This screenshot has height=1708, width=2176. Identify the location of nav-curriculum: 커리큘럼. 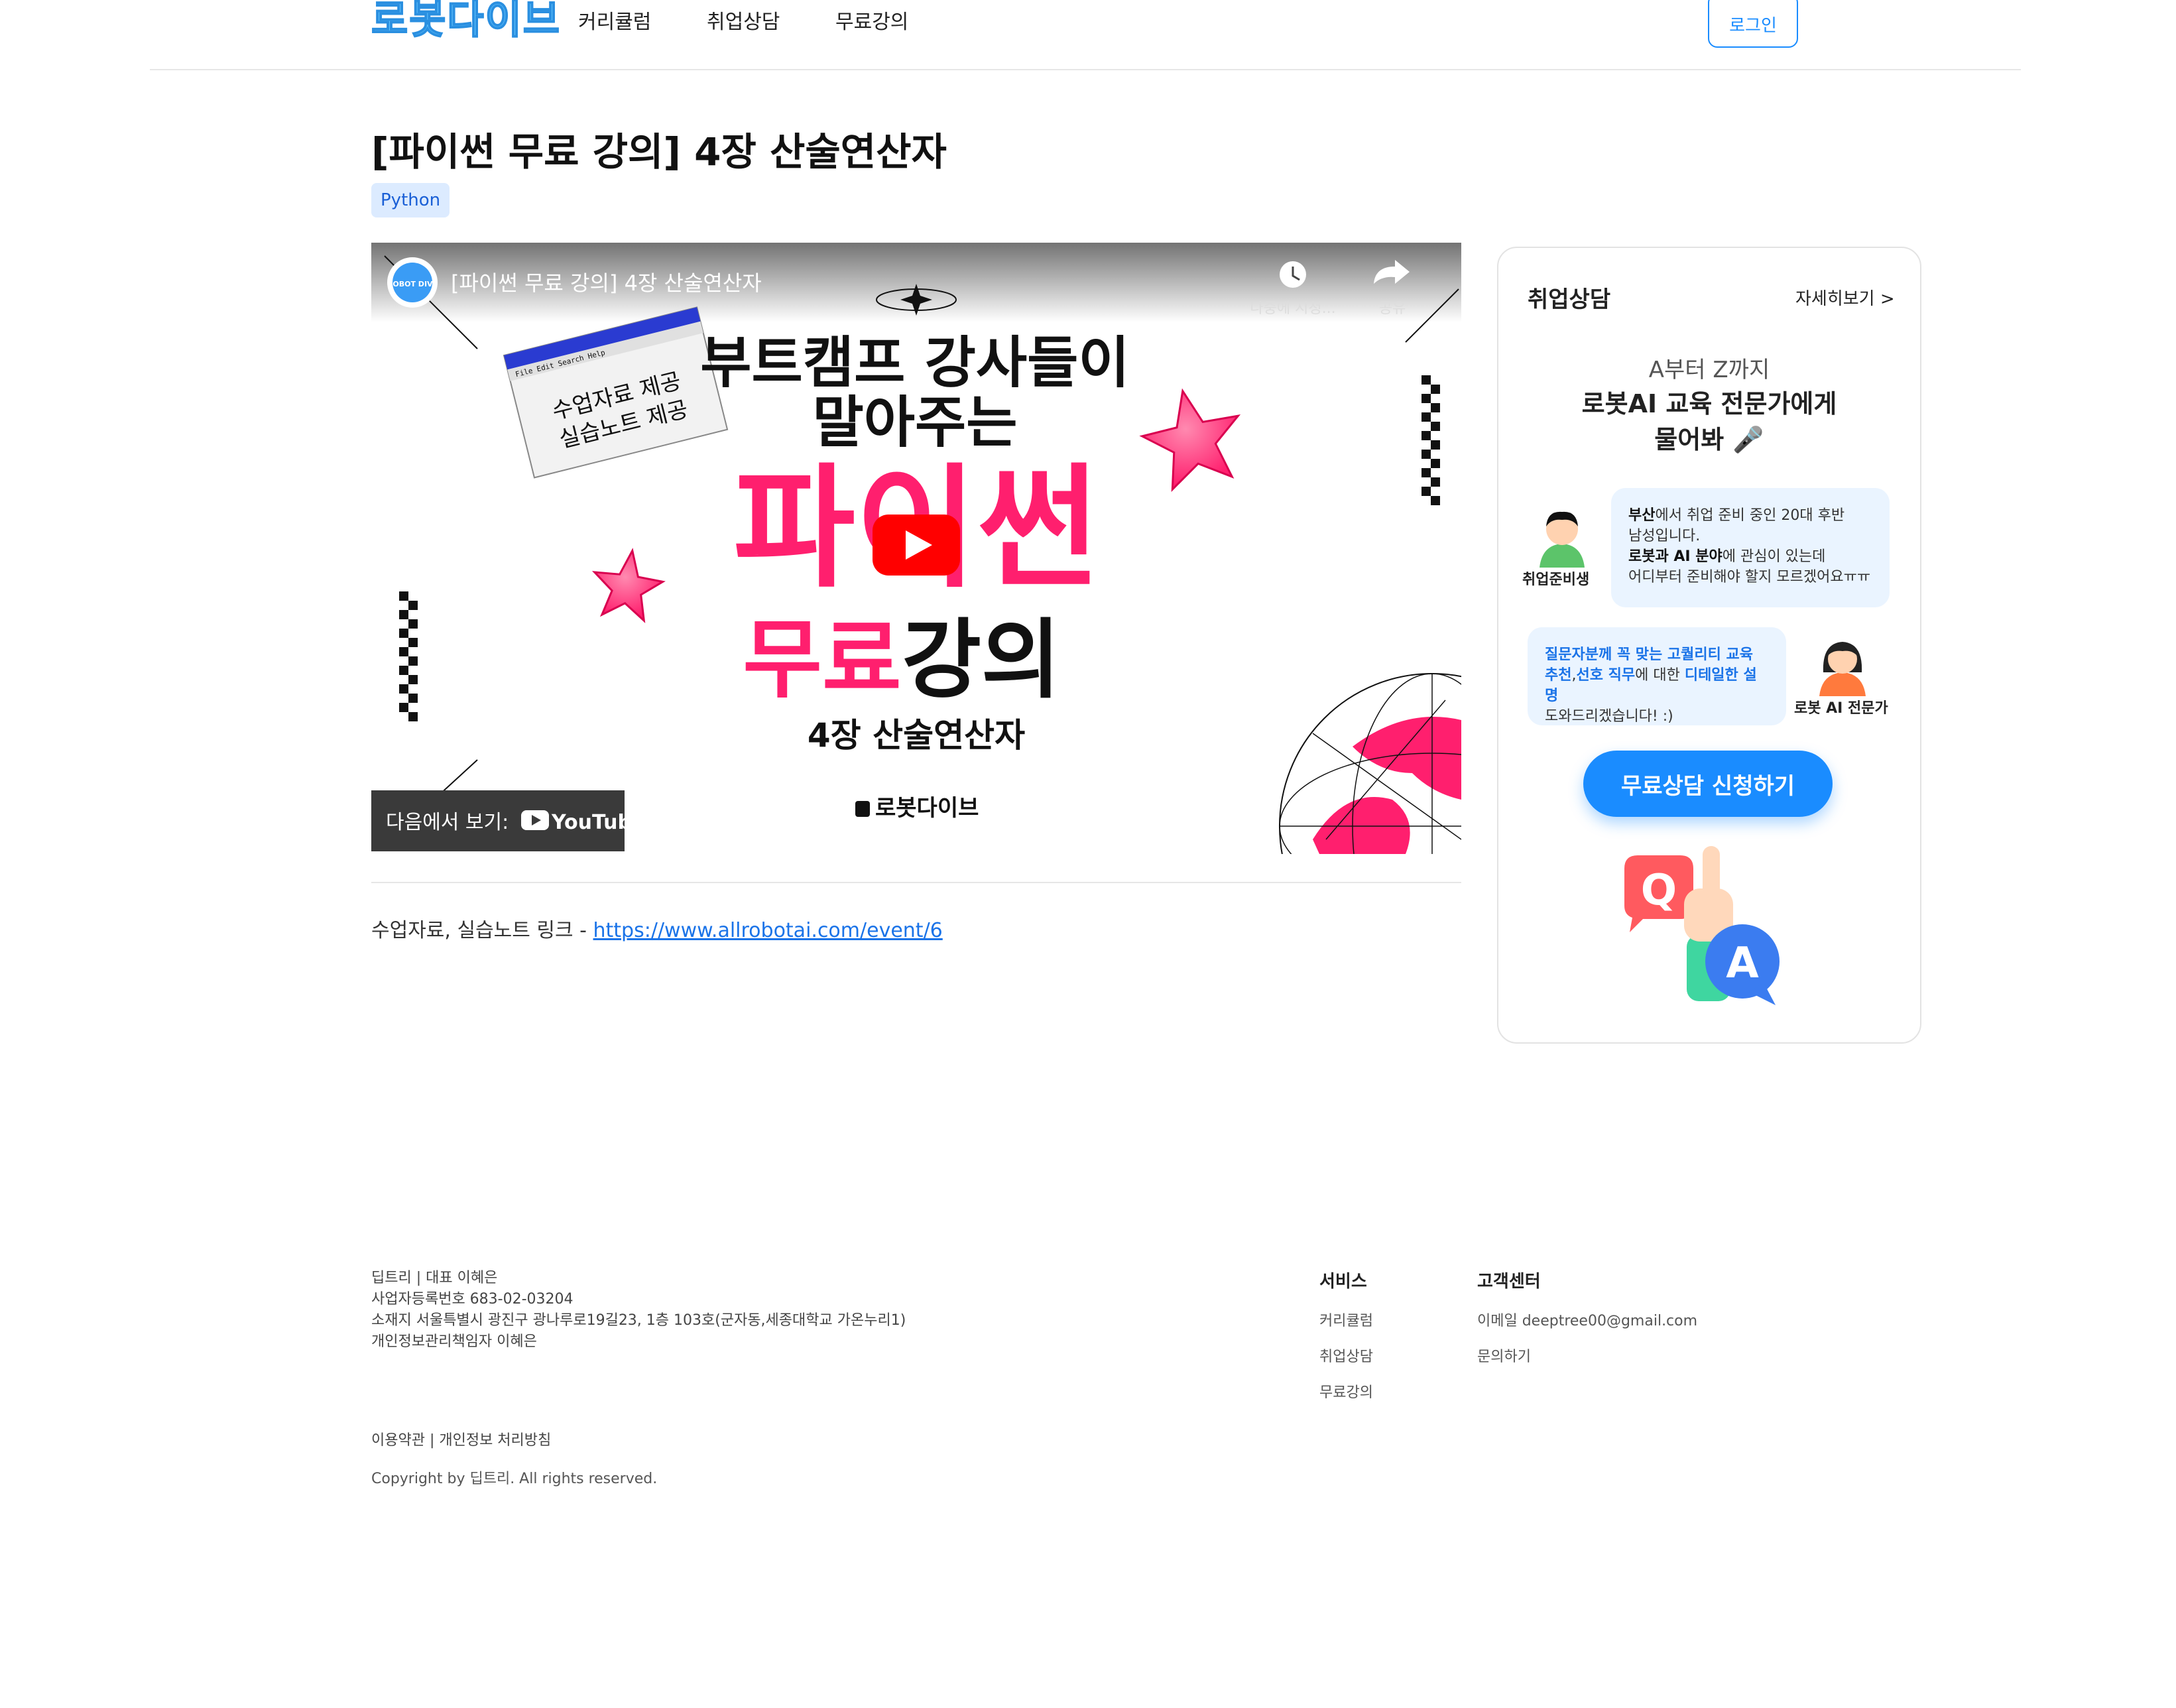
(614, 22).